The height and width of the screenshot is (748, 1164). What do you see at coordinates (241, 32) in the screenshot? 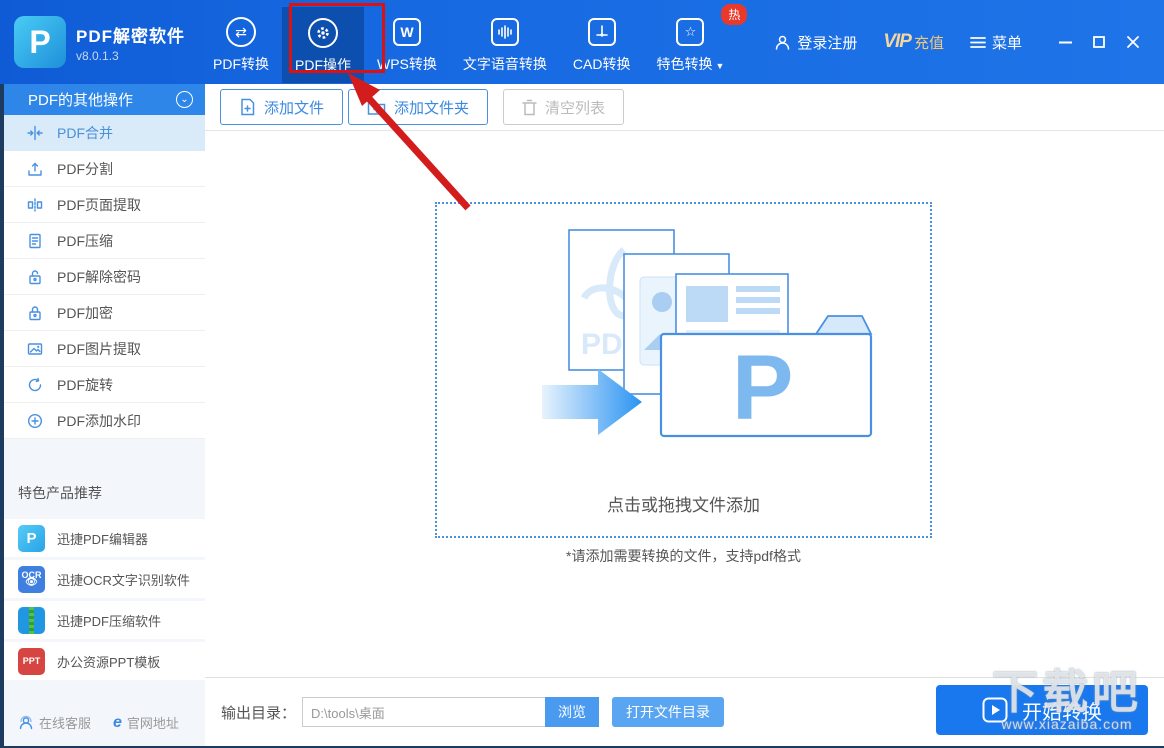
I see `transfer-circle-icon: ⇄` at bounding box center [241, 32].